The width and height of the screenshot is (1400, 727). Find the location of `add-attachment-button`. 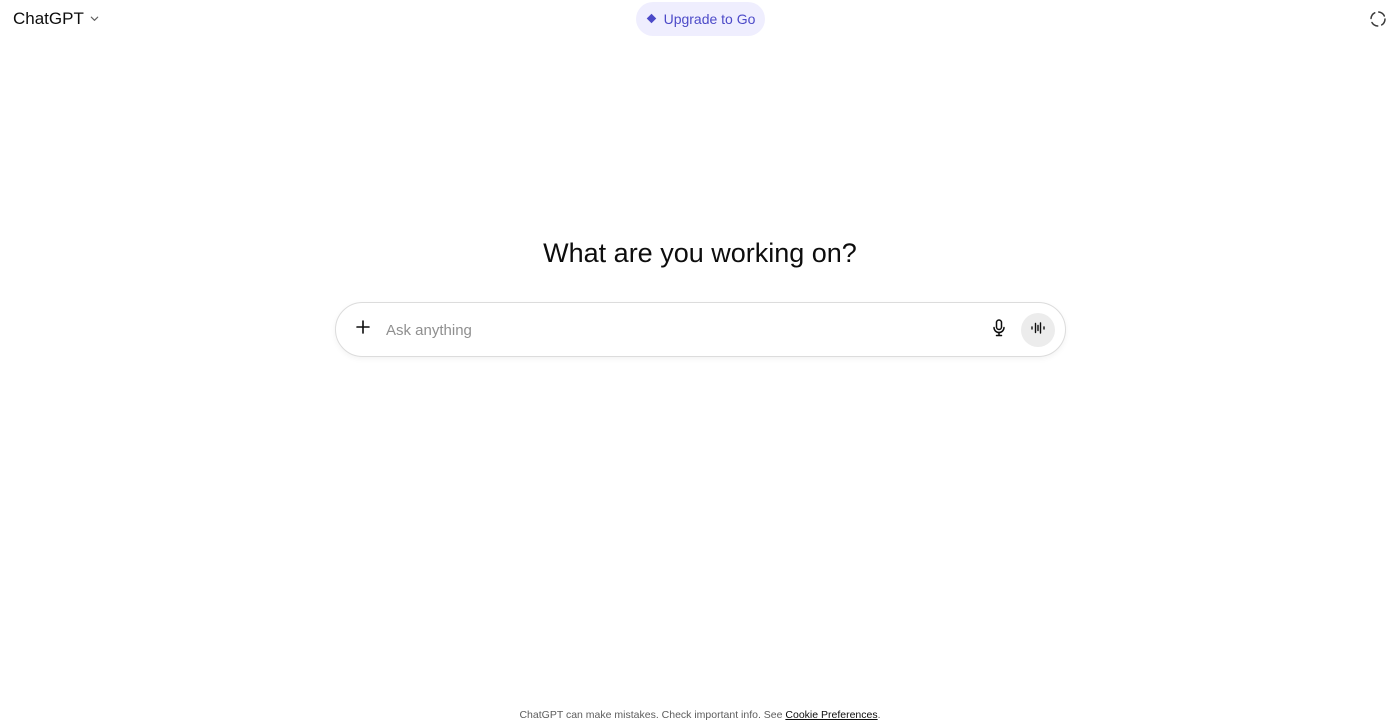

add-attachment-button is located at coordinates (363, 329).